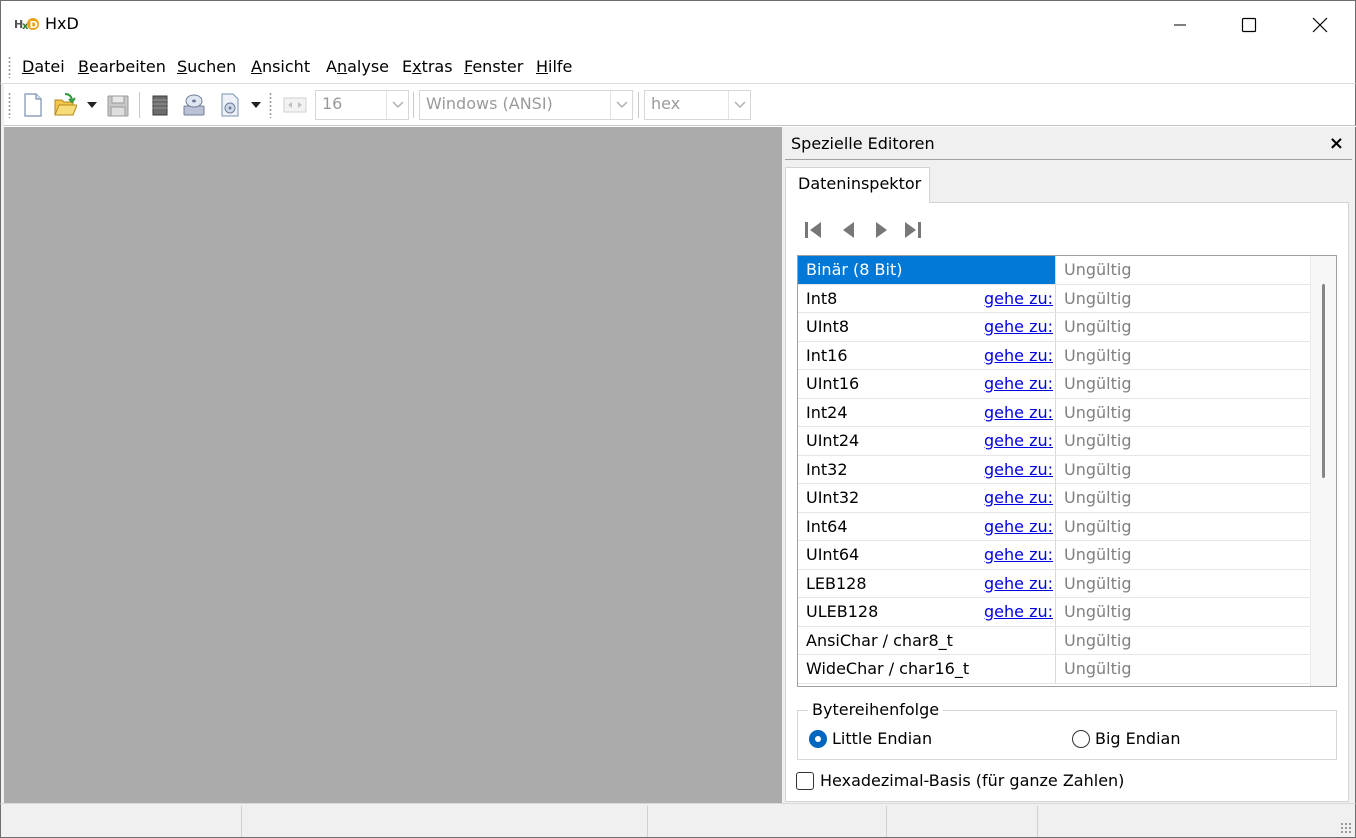  What do you see at coordinates (1054, 669) in the screenshot?
I see `inspector-row: WideChar / char16_t Ungültig` at bounding box center [1054, 669].